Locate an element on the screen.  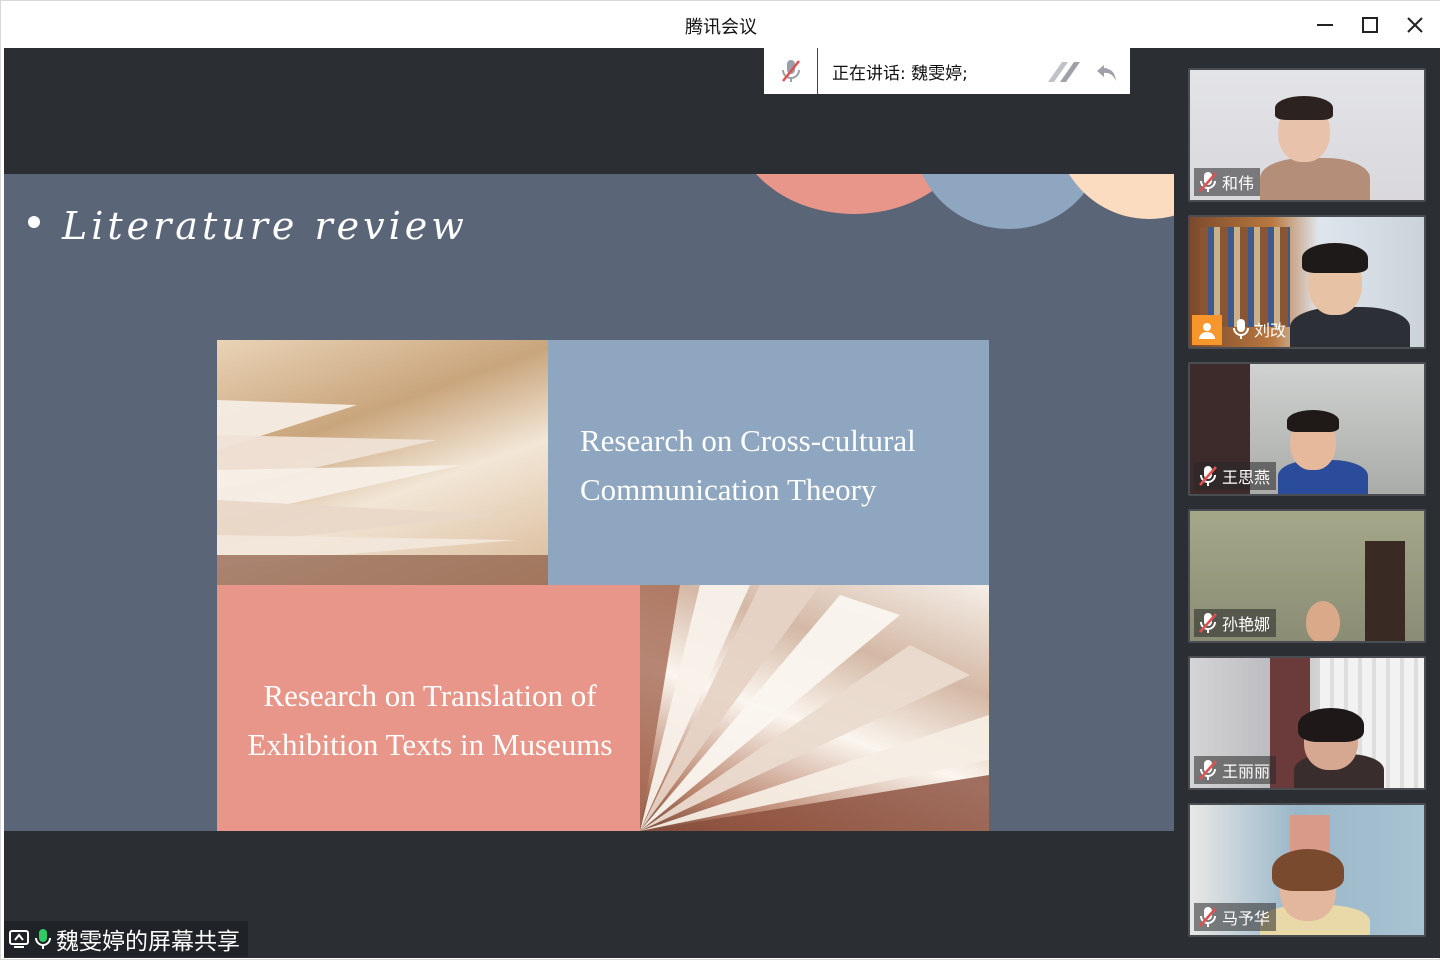
minimize-button is located at coordinates (1325, 25).